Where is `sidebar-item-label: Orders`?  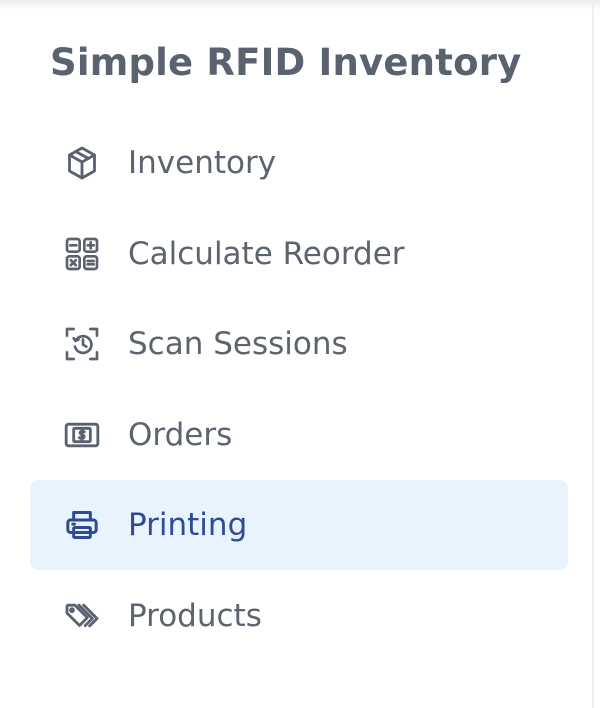
sidebar-item-label: Orders is located at coordinates (180, 434).